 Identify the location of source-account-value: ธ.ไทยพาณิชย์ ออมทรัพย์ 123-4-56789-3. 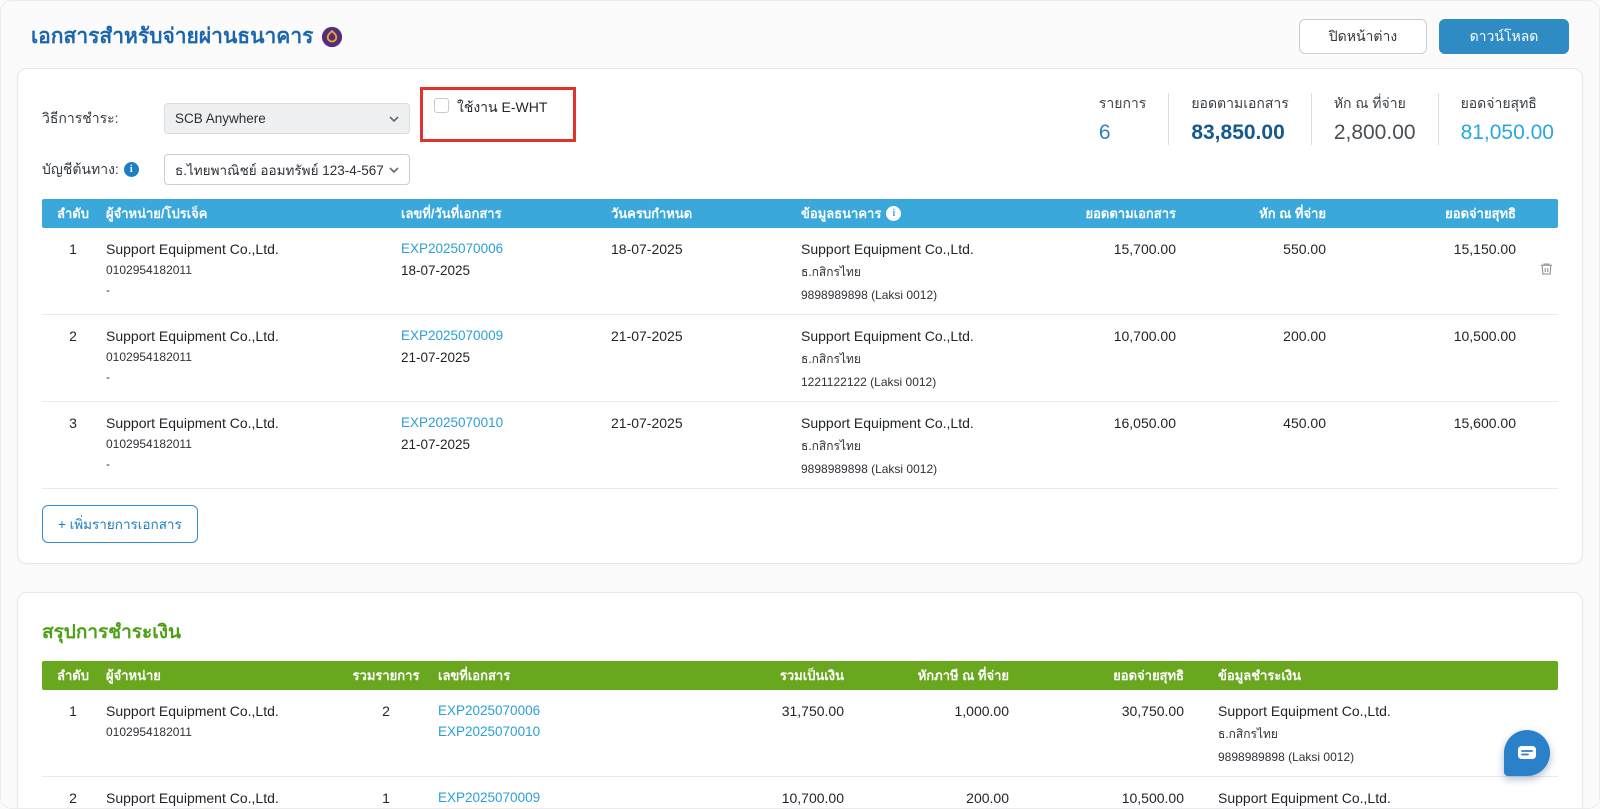
(279, 170).